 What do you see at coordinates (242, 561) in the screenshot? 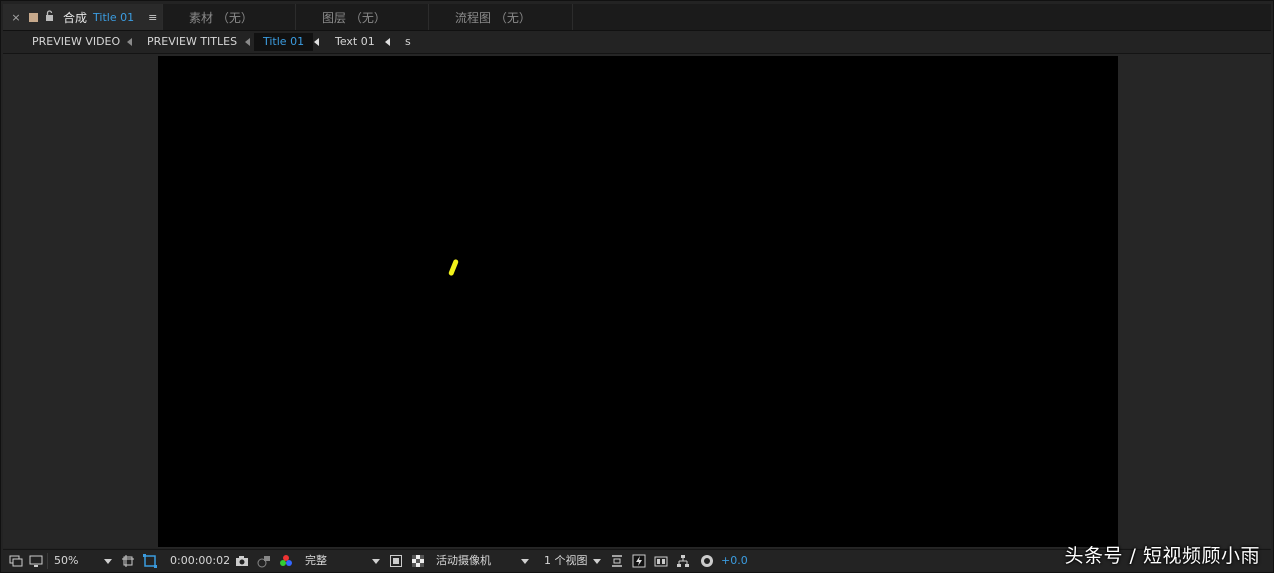
I see `camera-snapshot-icon` at bounding box center [242, 561].